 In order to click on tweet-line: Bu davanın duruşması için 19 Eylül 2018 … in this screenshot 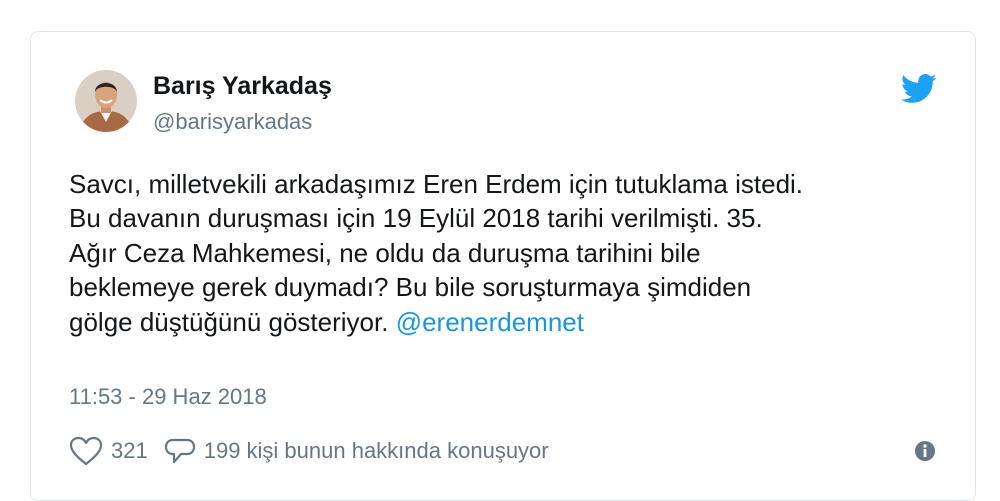, I will do `click(416, 218)`.